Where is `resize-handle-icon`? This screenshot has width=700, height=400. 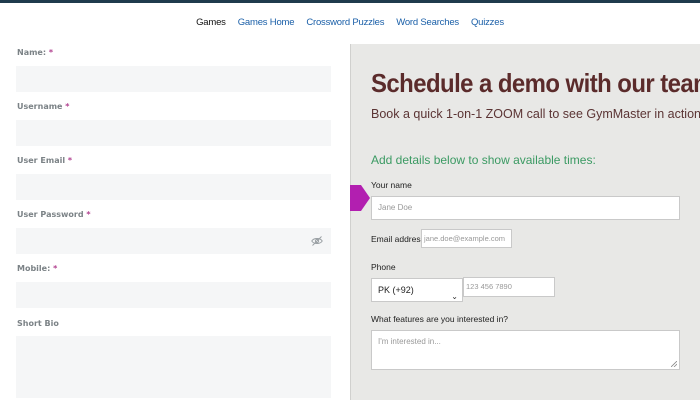 resize-handle-icon is located at coordinates (674, 364).